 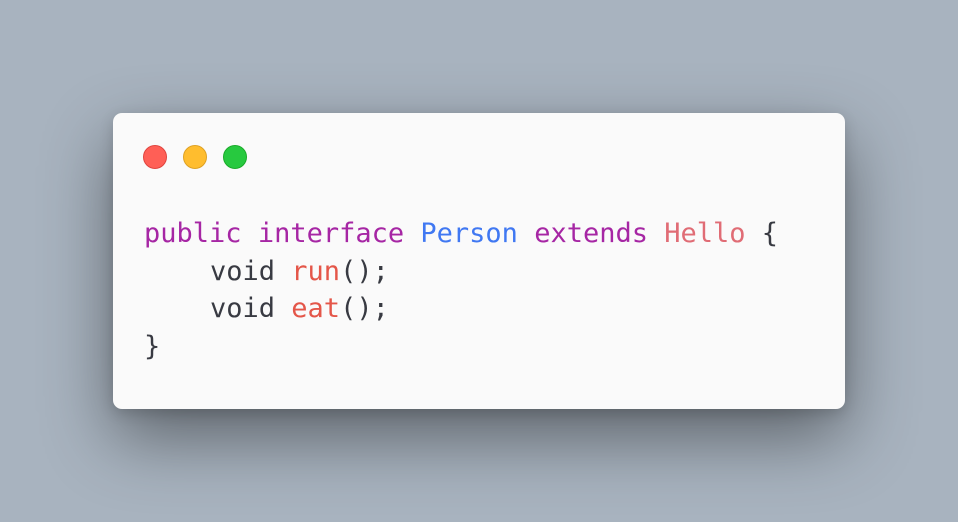 I want to click on code-line: void eat();, so click(x=461, y=309).